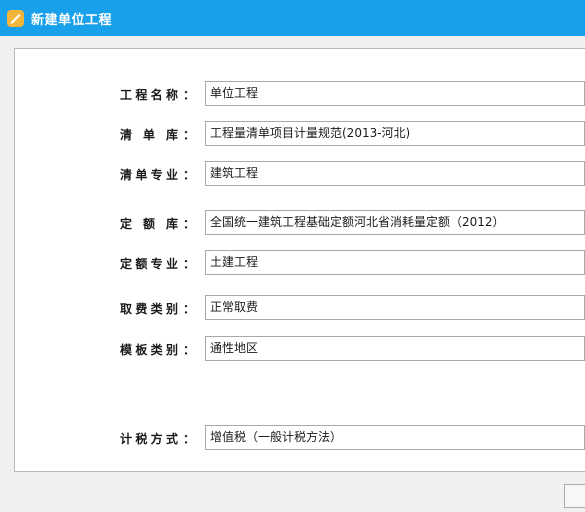 Image resolution: width=585 pixels, height=512 pixels. I want to click on bill-specialty-select: 建筑工程, so click(395, 173).